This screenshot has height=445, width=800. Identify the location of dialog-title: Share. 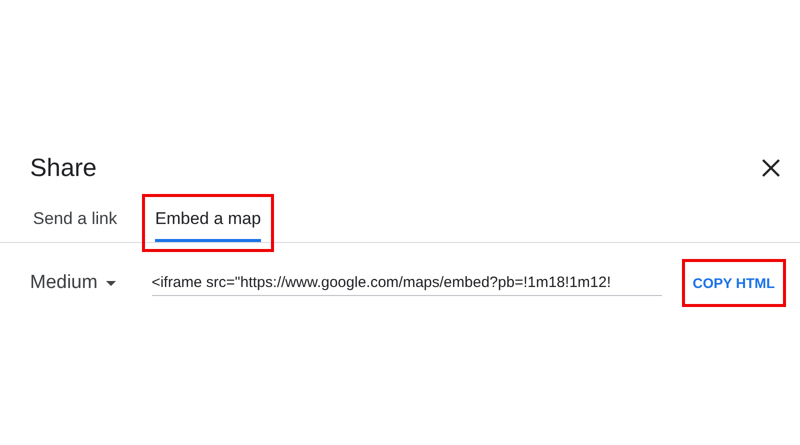
(63, 168).